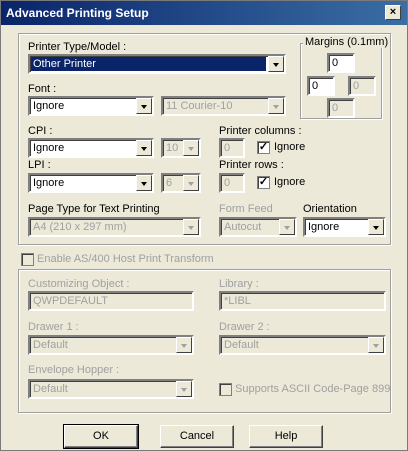 The height and width of the screenshot is (451, 408). I want to click on drawer2-select: Default, so click(302, 345).